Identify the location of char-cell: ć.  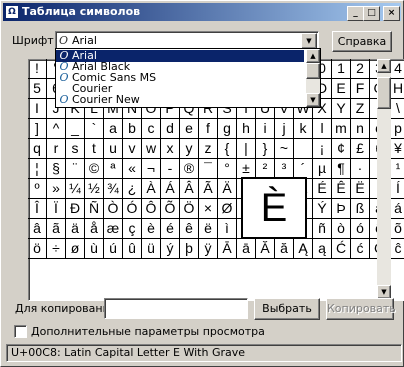
(360, 249).